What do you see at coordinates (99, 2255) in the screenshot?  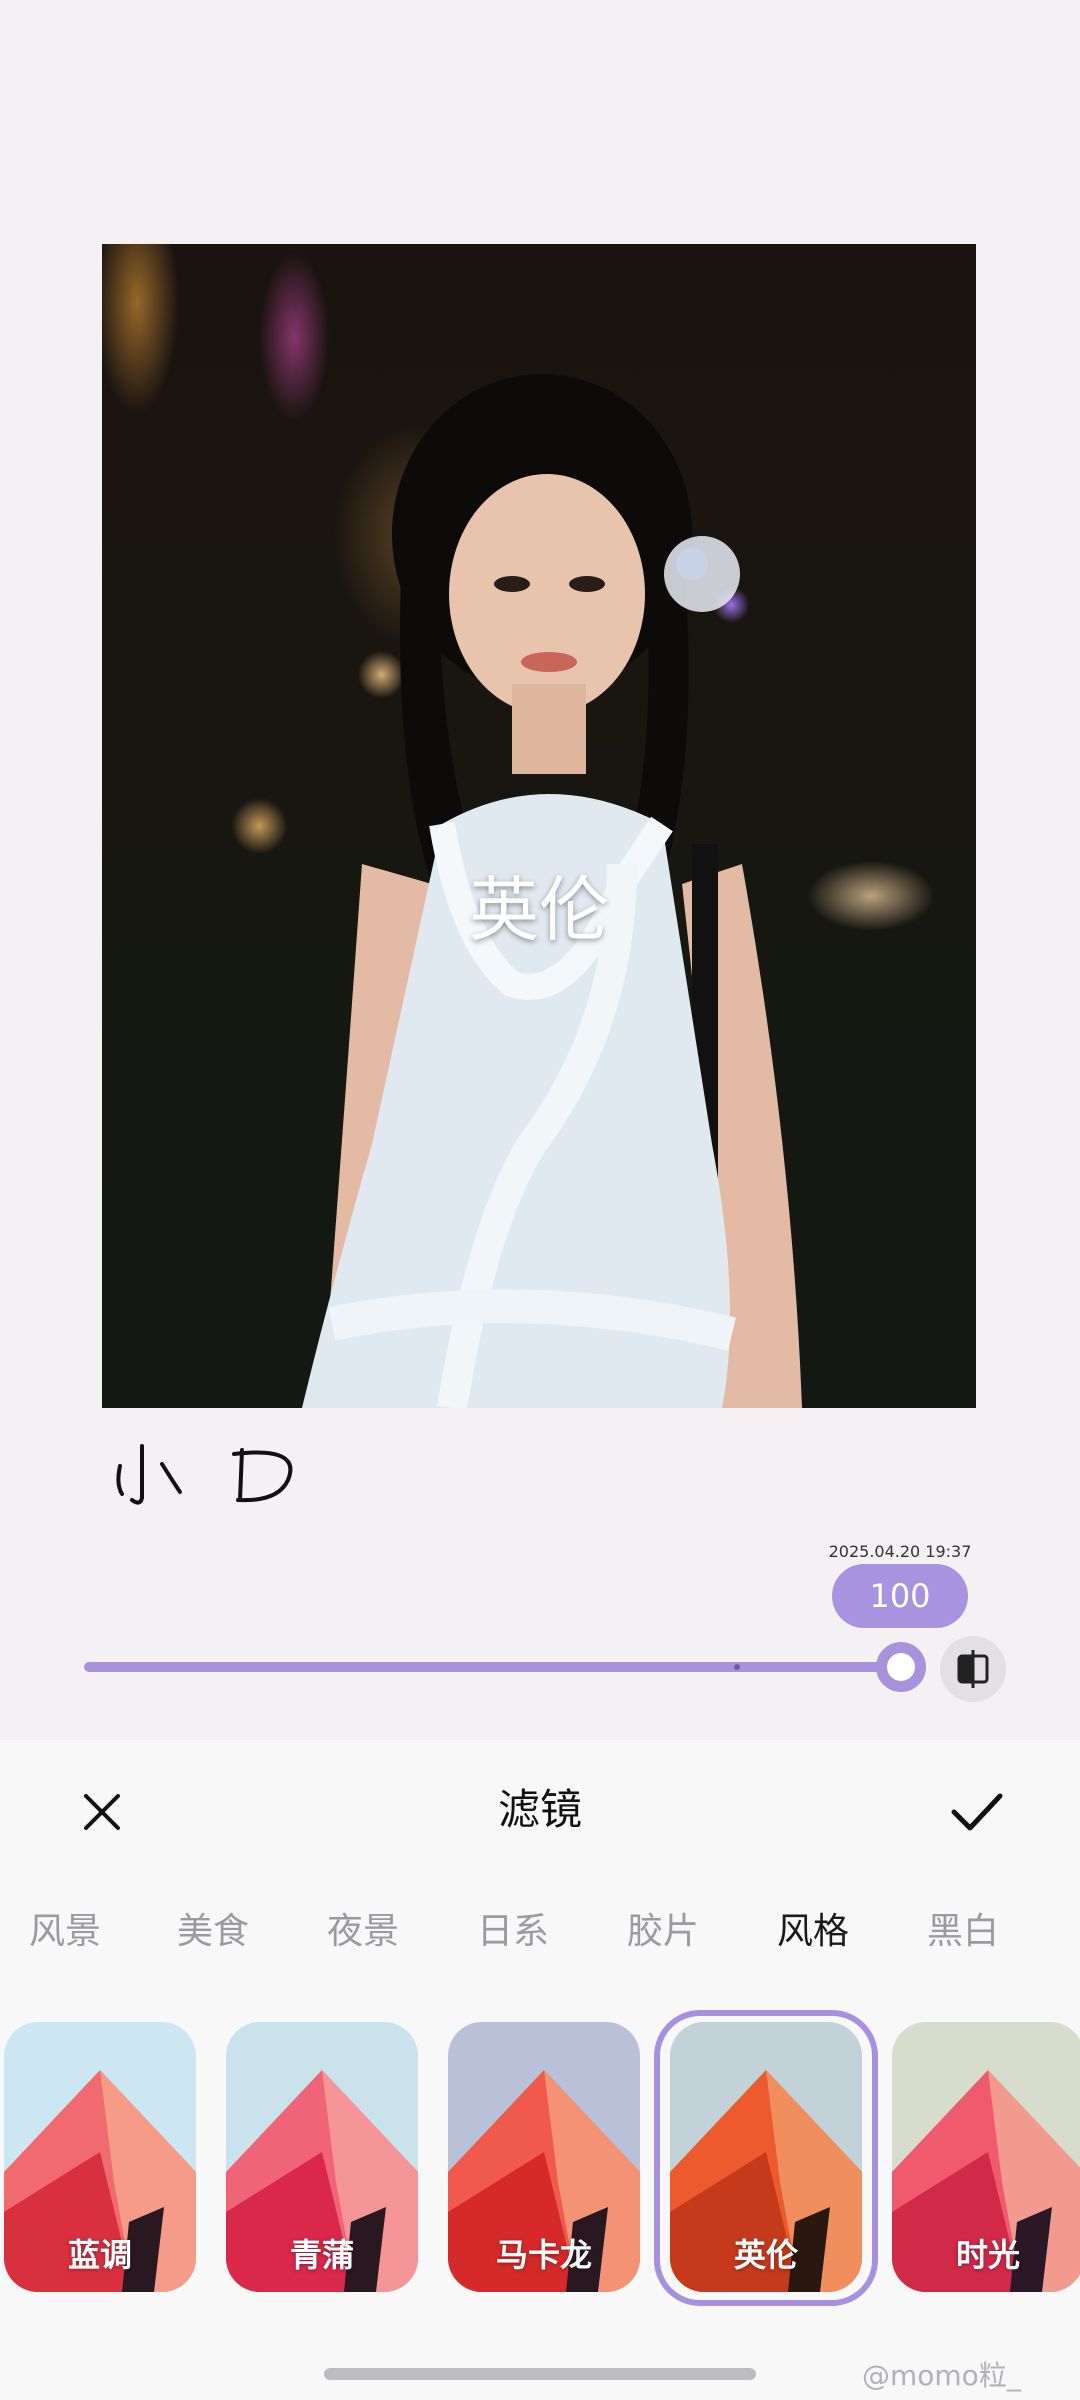 I see `filter-label: 蓝调` at bounding box center [99, 2255].